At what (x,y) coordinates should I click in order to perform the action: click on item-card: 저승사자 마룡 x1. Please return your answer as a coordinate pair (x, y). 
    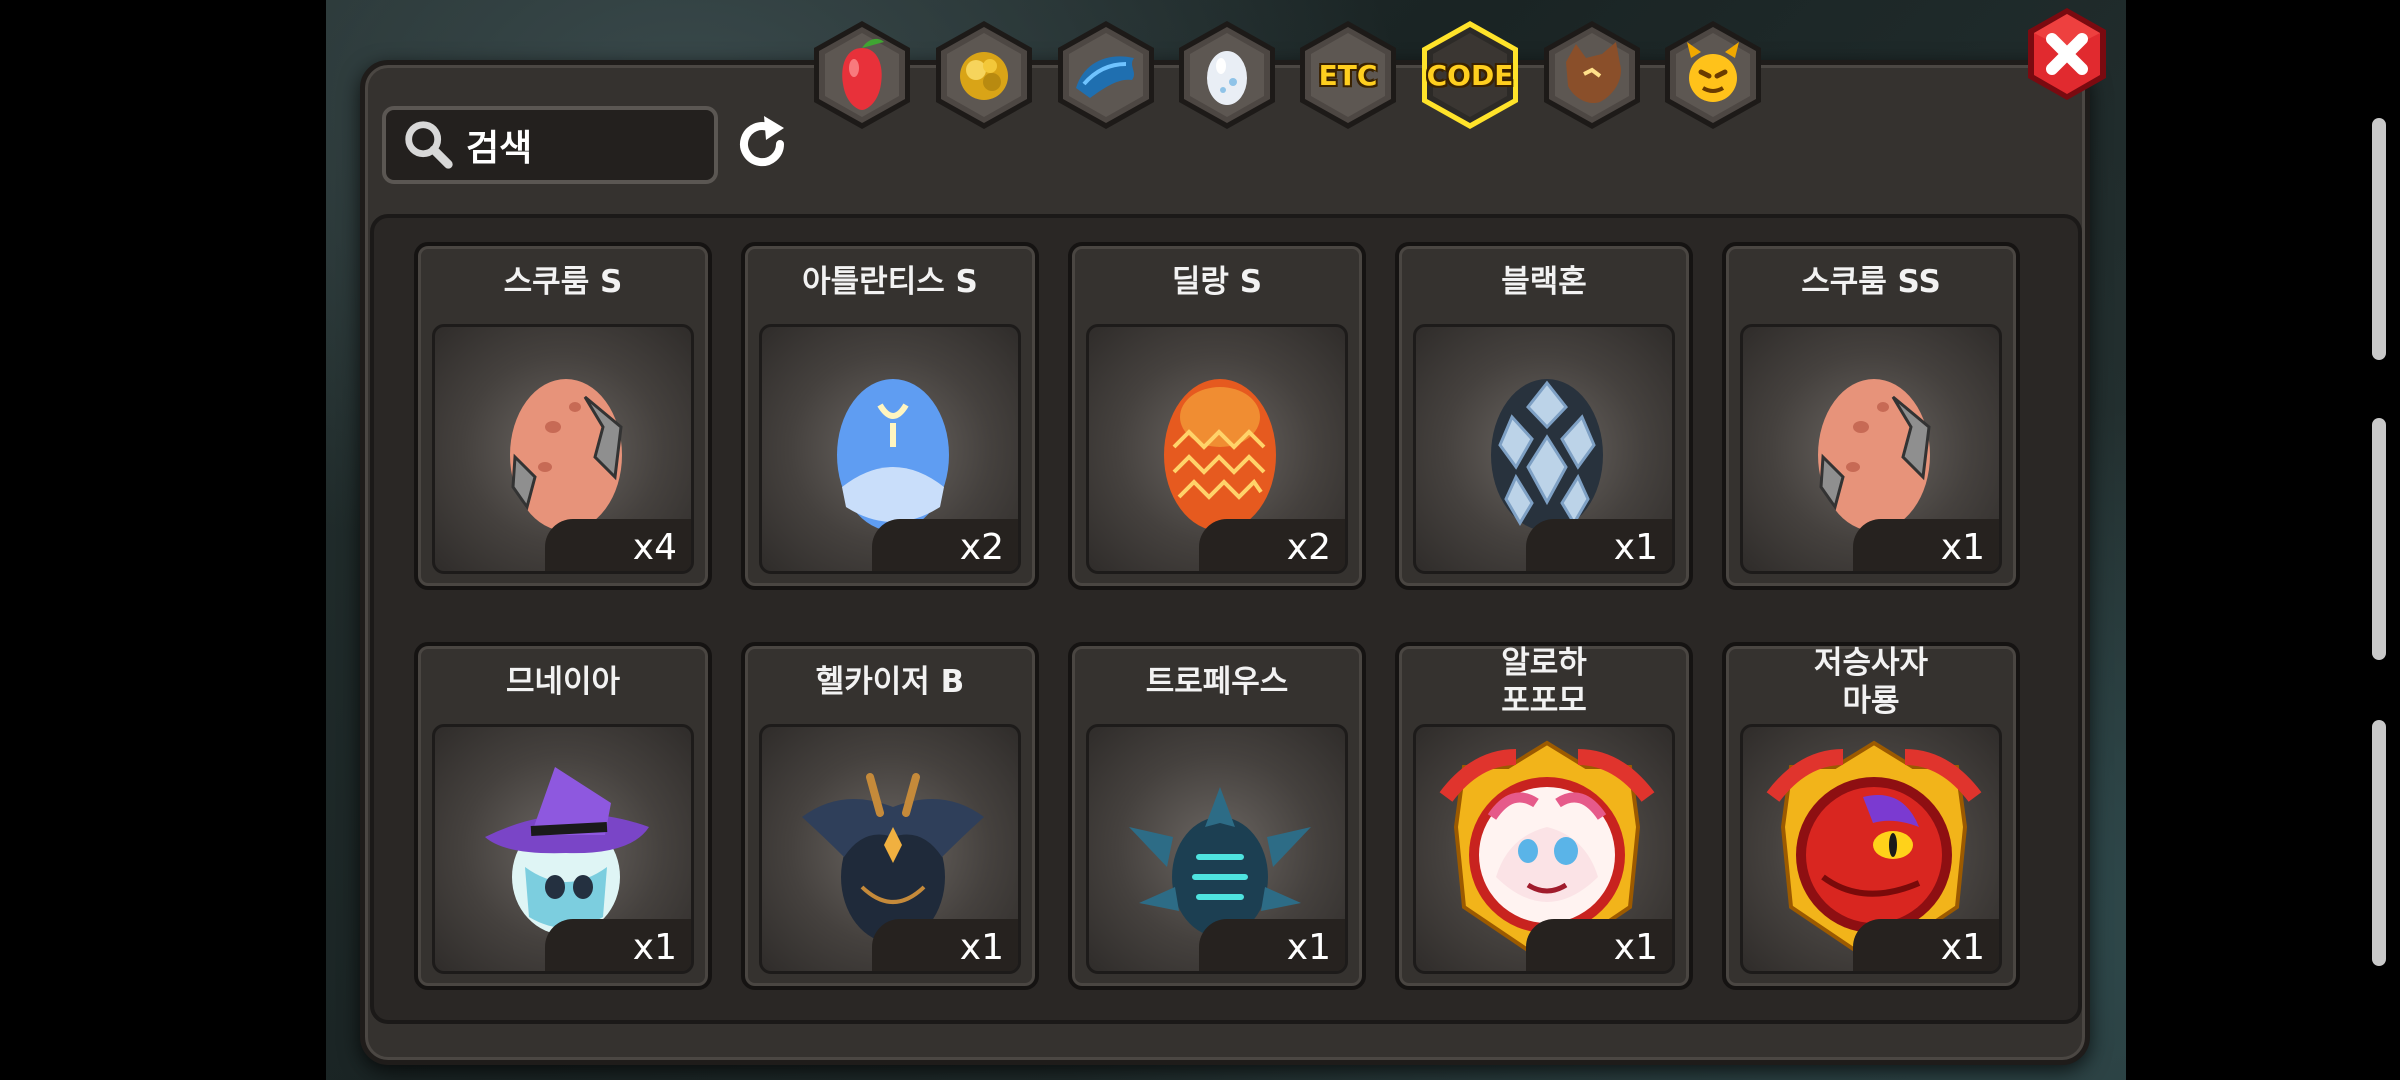
    Looking at the image, I should click on (1871, 816).